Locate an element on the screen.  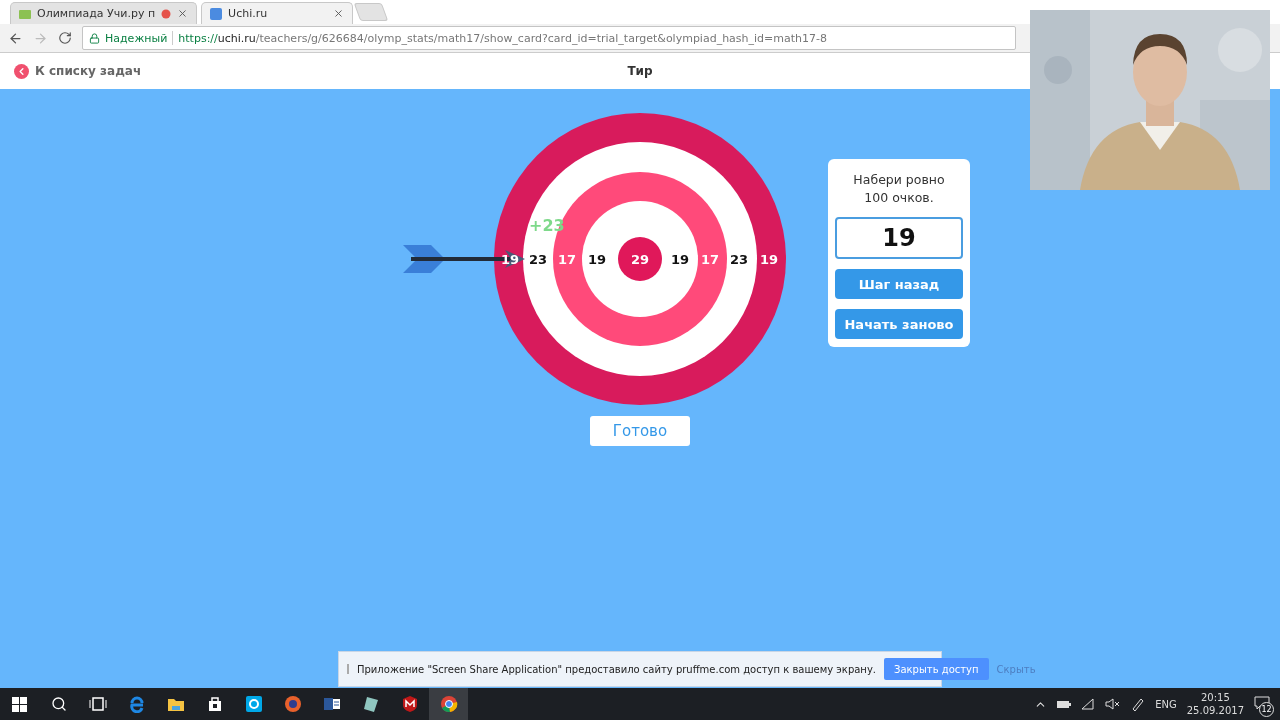
task-view-icon is located at coordinates (97, 704).